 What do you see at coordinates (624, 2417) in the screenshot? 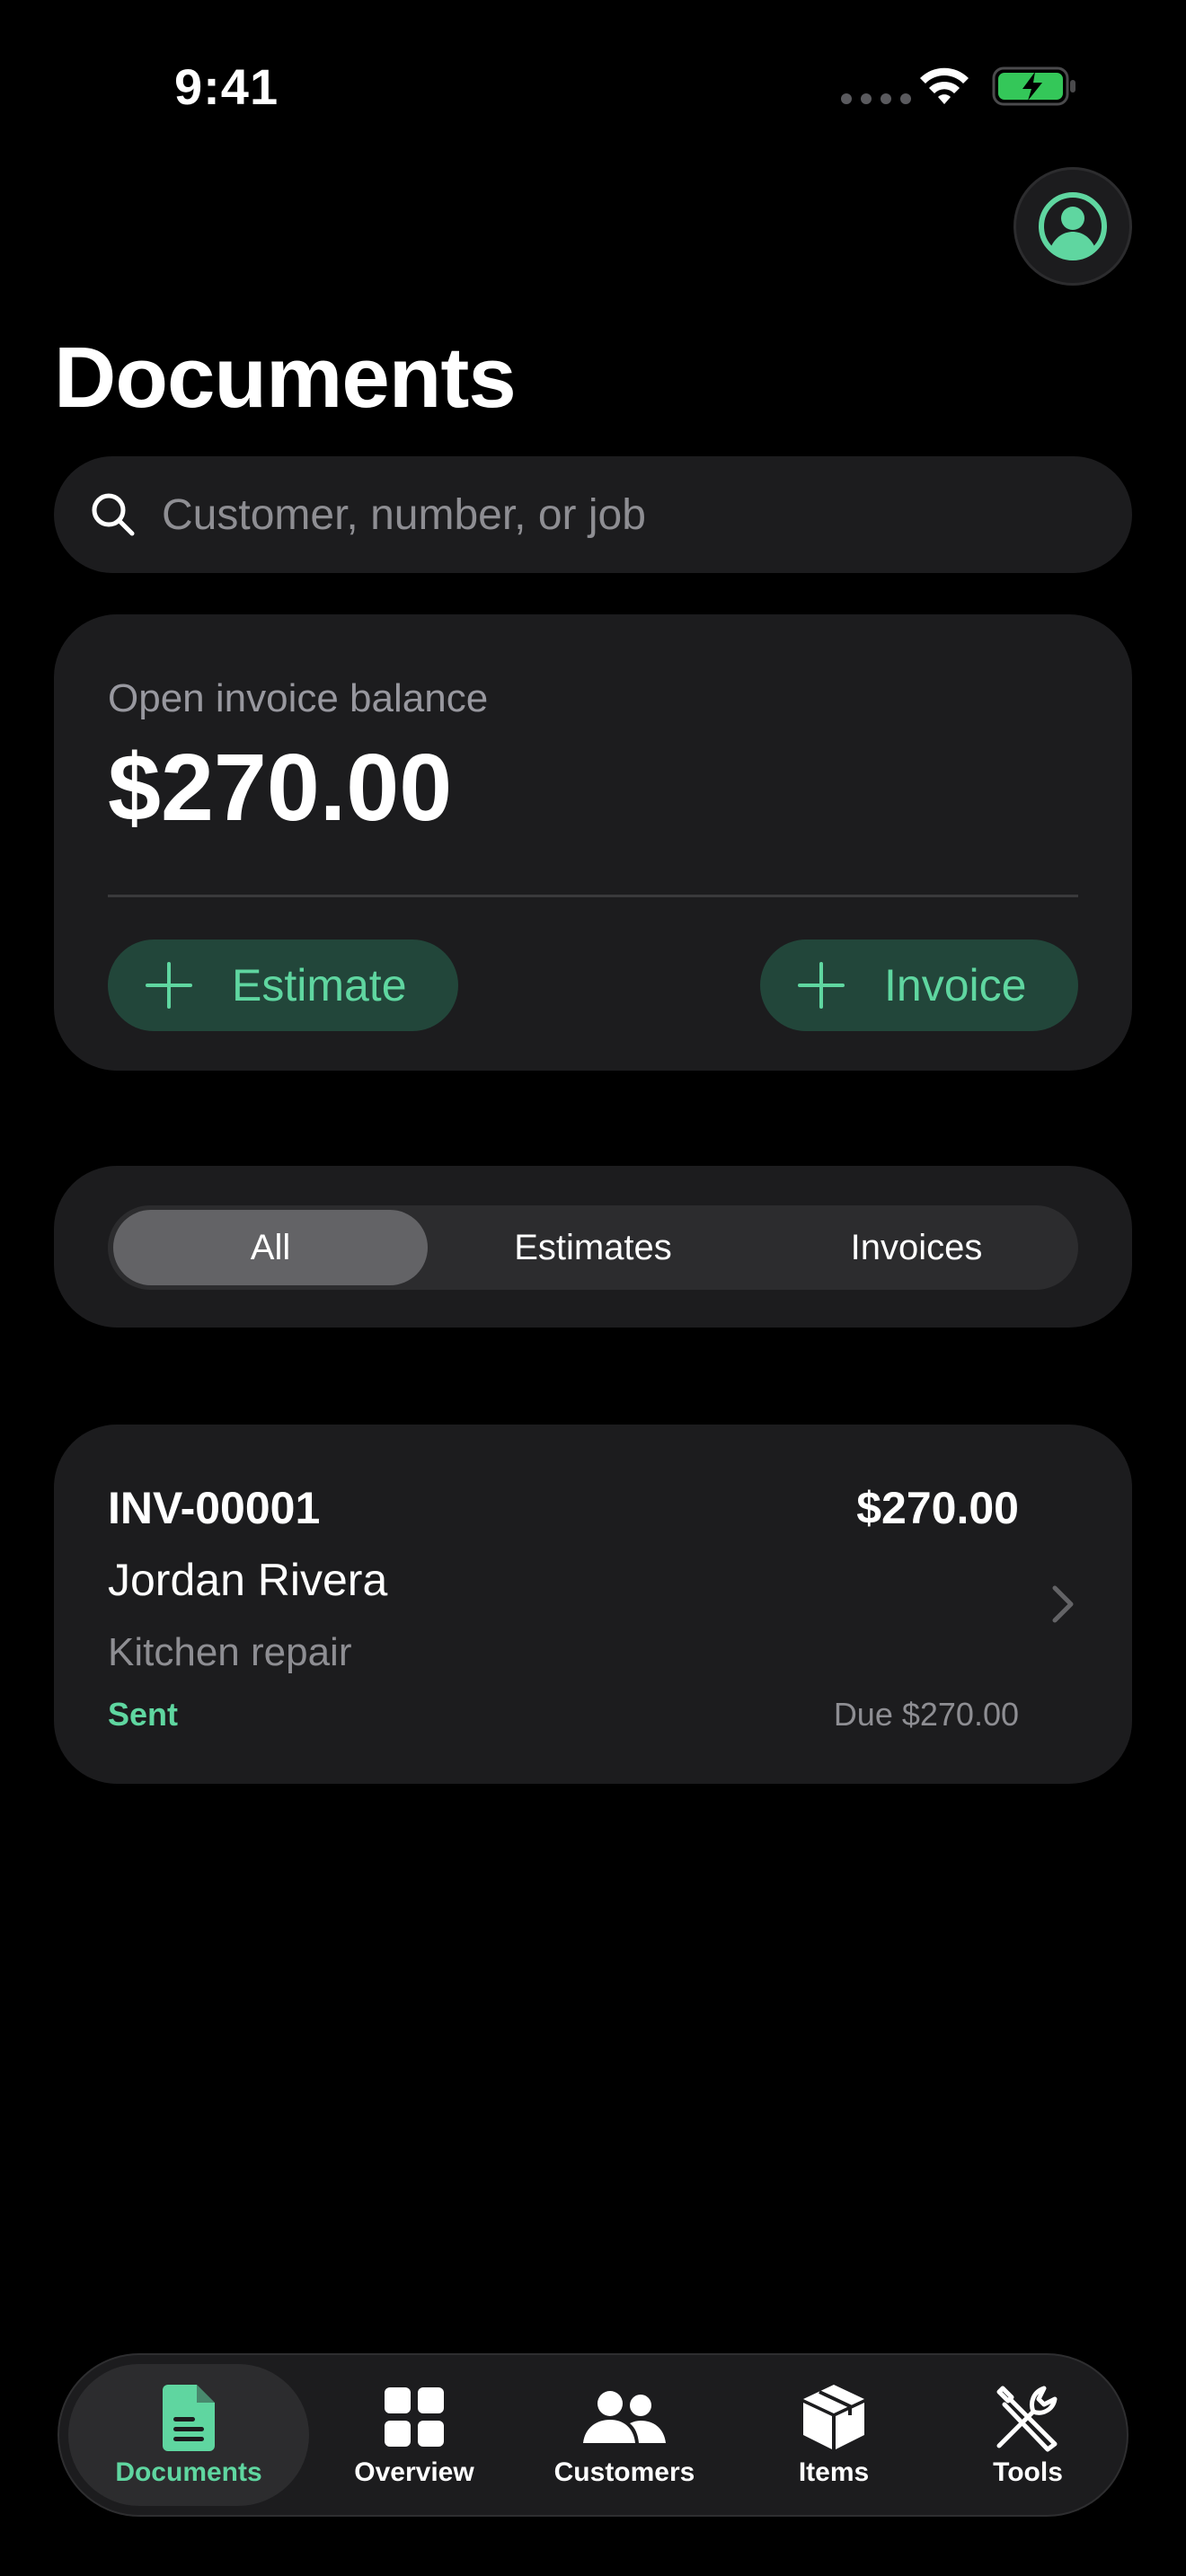
I see `people-icon` at bounding box center [624, 2417].